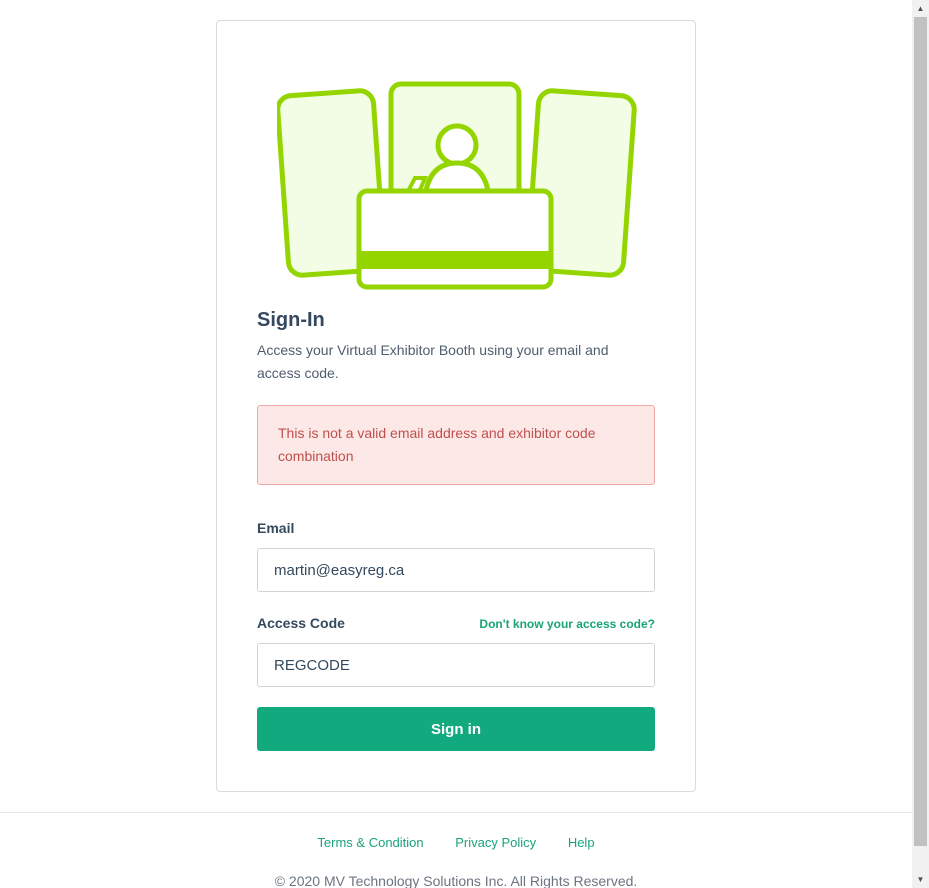 This screenshot has height=888, width=929. What do you see at coordinates (567, 624) in the screenshot?
I see `forgot-access-code-link: Don't know your access code?` at bounding box center [567, 624].